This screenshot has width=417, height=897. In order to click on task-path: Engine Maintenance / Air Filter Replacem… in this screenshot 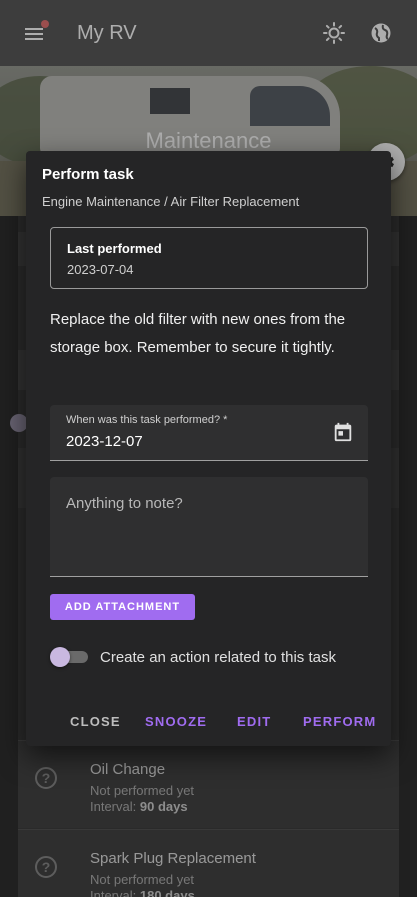, I will do `click(171, 201)`.